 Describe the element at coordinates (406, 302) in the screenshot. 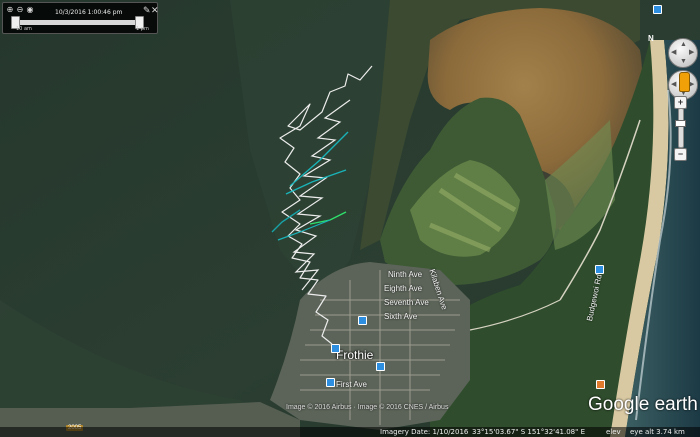

I see `street-label: Seventh Ave` at that location.